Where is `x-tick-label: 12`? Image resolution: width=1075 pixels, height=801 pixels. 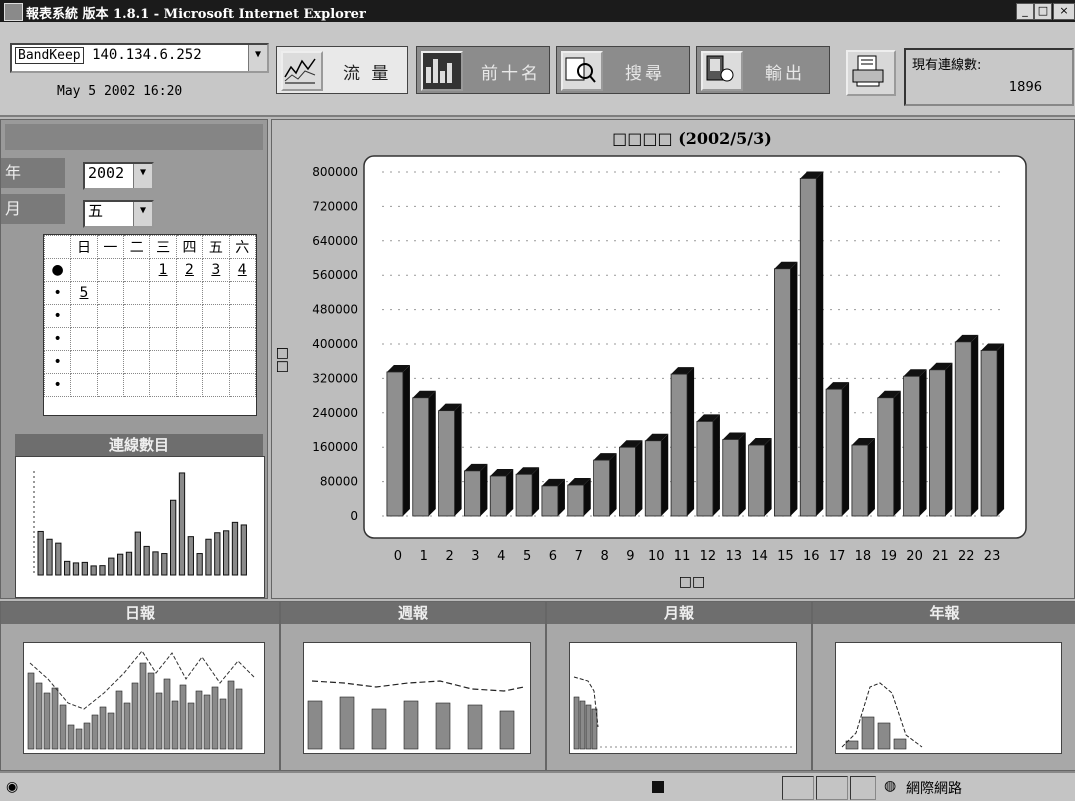
x-tick-label: 12 is located at coordinates (708, 556).